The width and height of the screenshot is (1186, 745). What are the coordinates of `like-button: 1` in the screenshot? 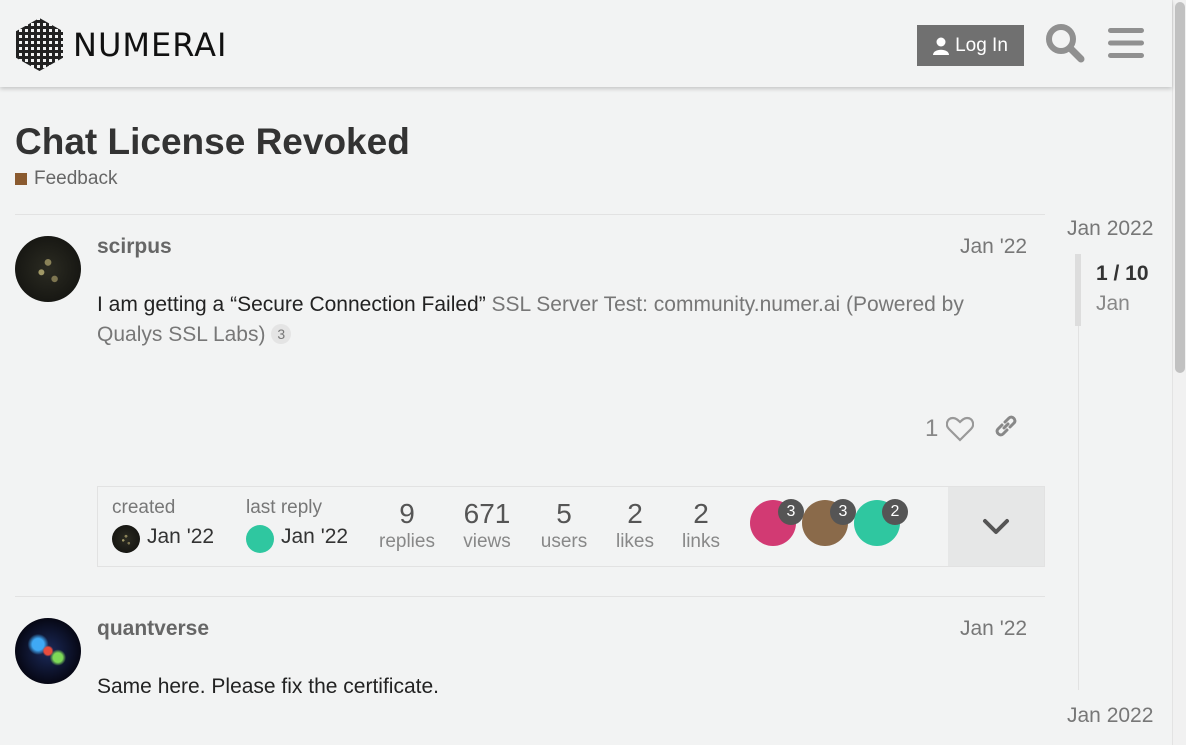 It's located at (950, 428).